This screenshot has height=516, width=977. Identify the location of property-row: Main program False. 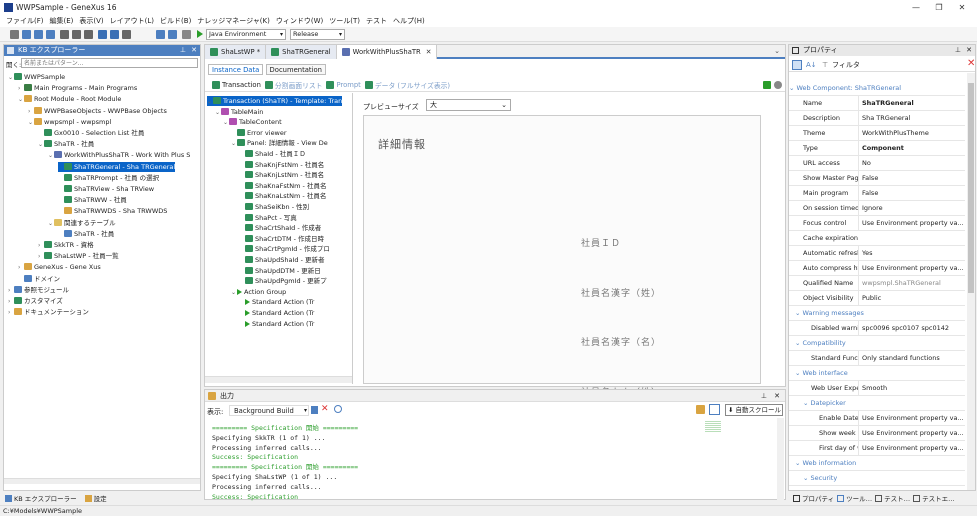
(877, 193).